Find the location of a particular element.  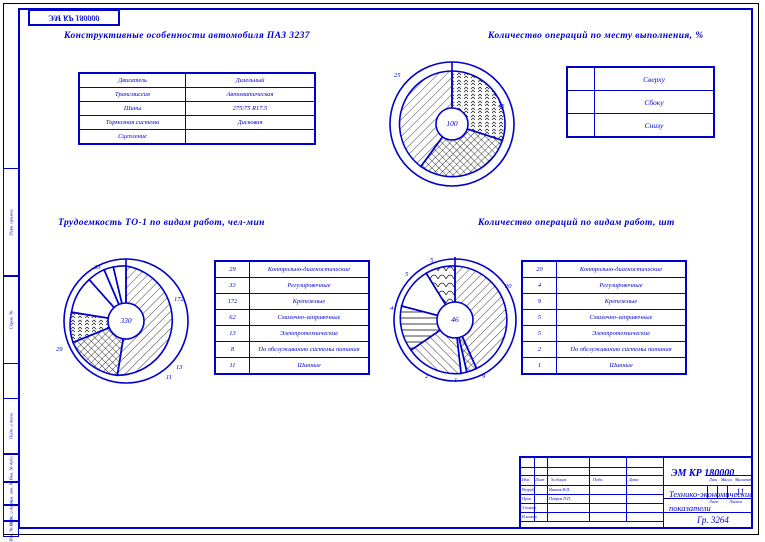

table-row: 20 Контрольно-диагностические is located at coordinates (604, 269).